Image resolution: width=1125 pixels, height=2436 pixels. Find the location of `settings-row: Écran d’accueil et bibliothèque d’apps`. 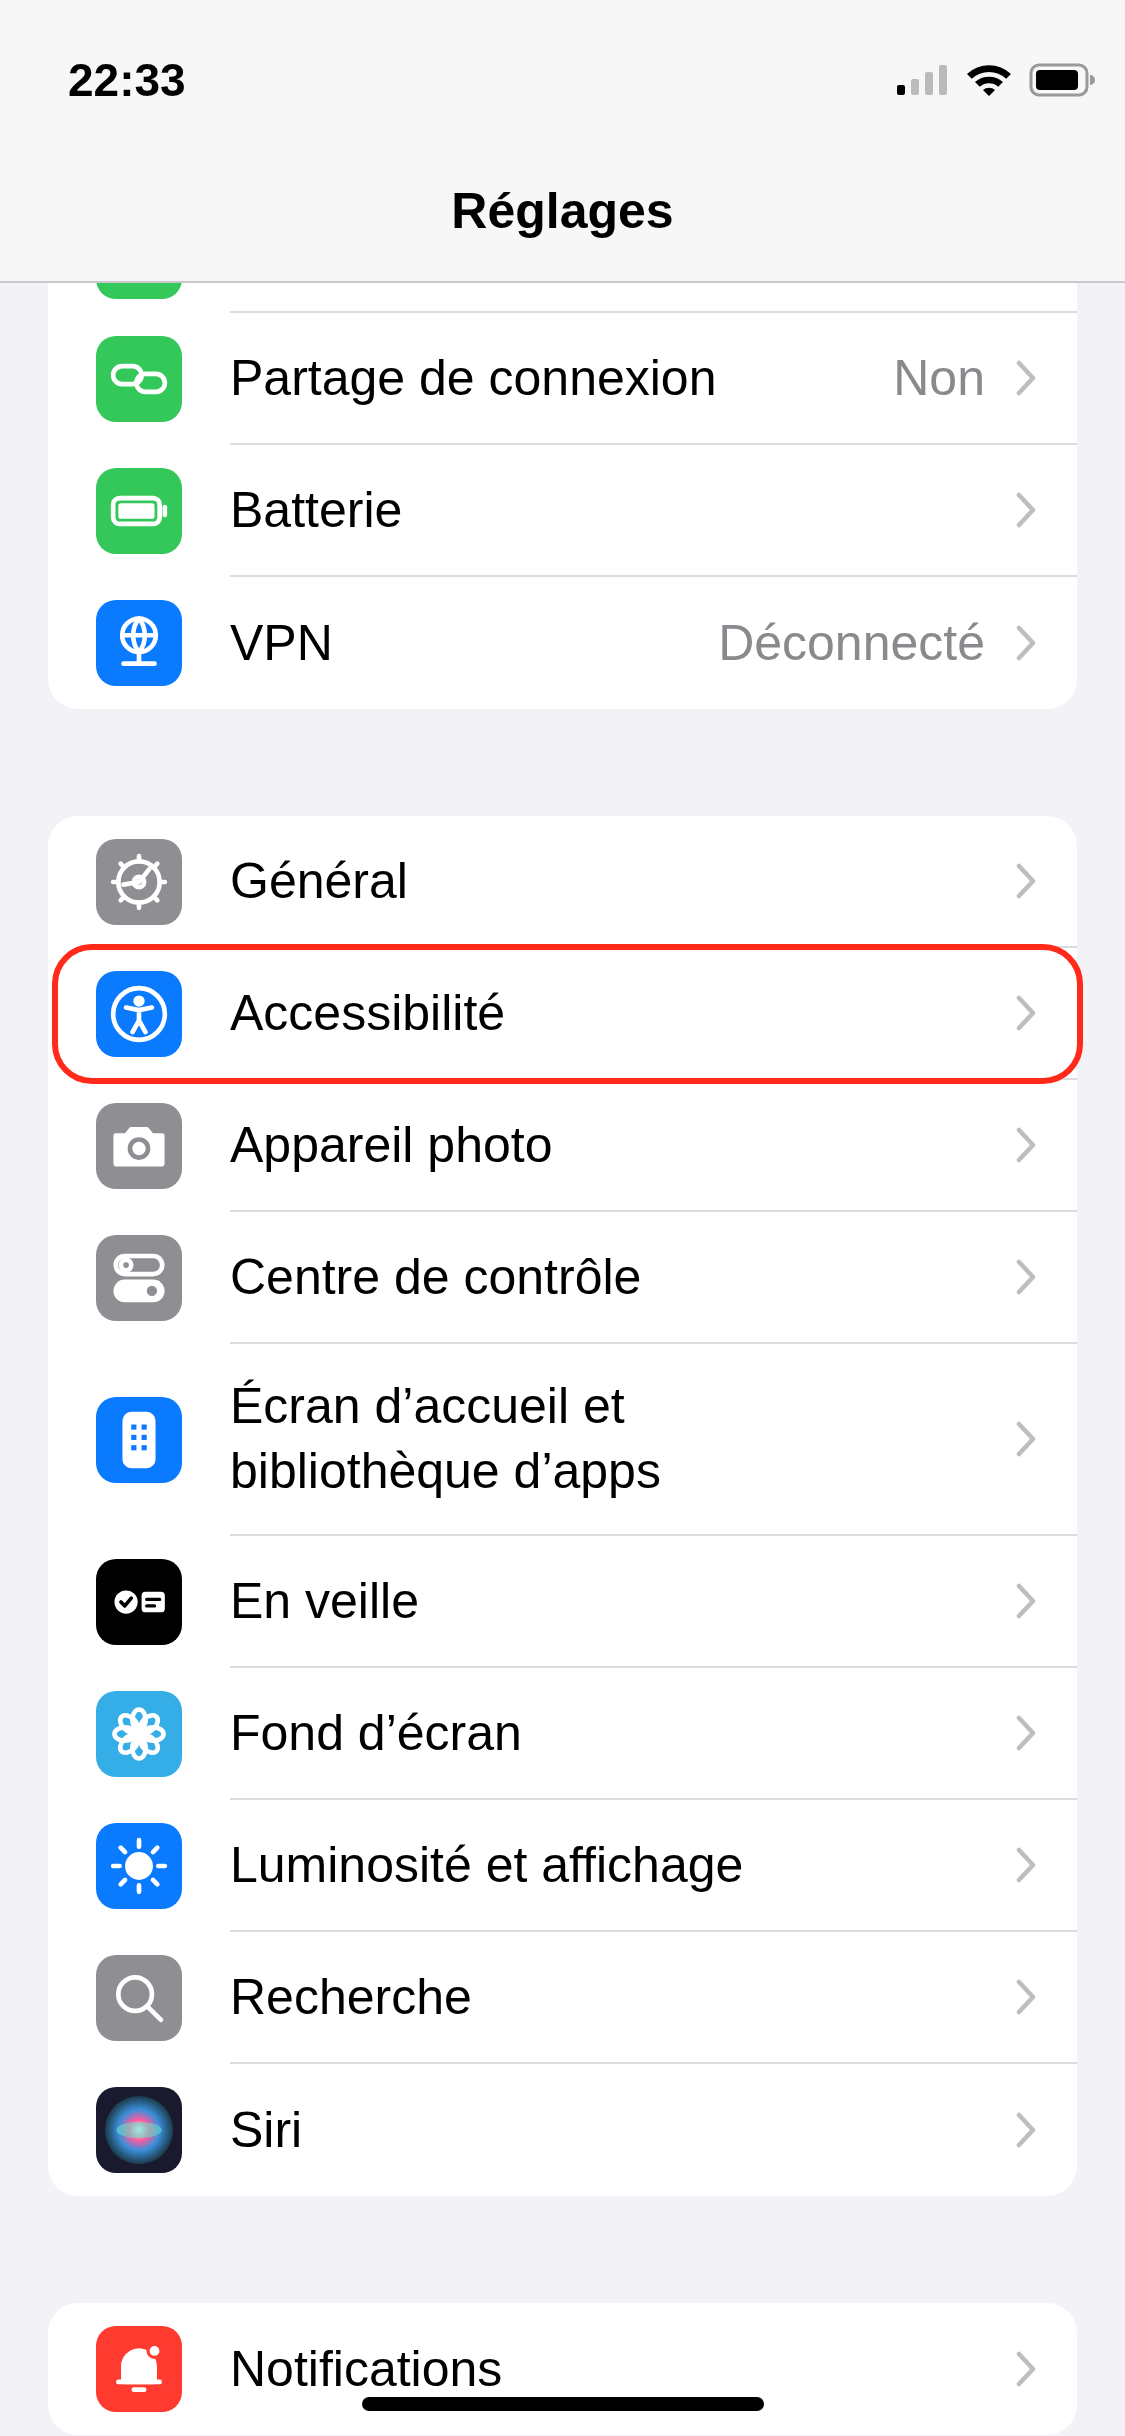

settings-row: Écran d’accueil et bibliothèque d’apps is located at coordinates (562, 1440).